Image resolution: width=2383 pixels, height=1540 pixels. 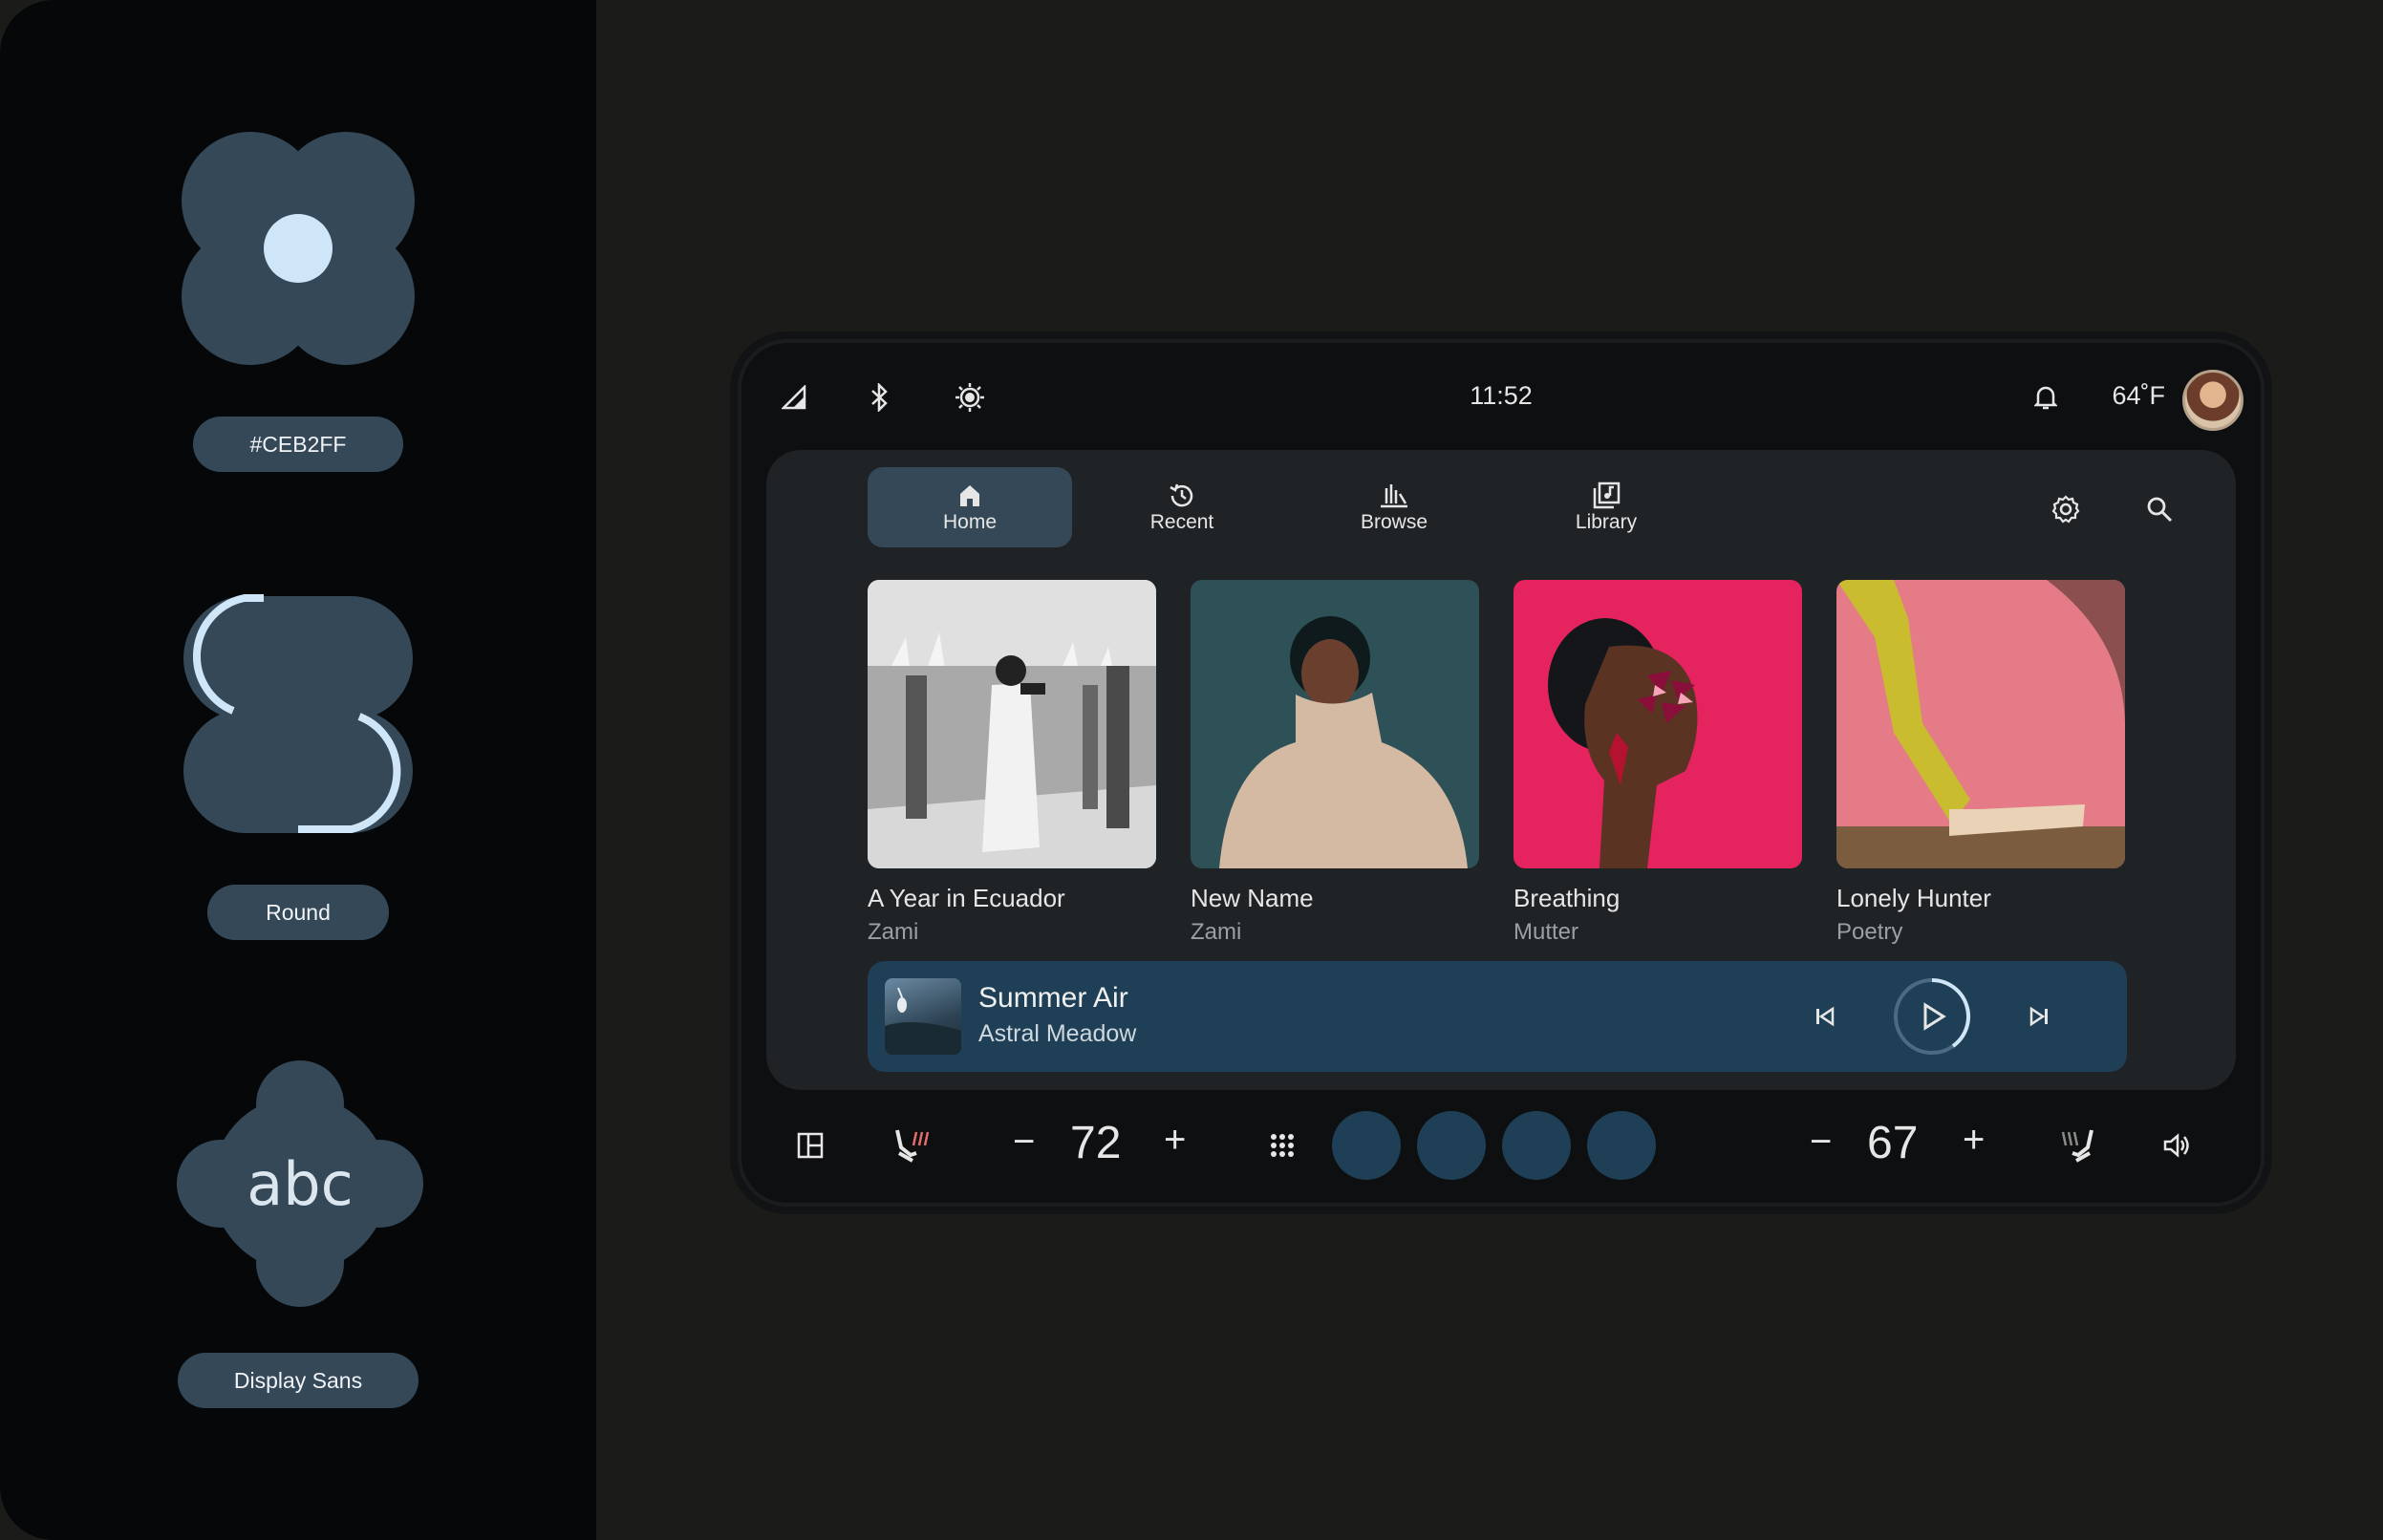 I want to click on left-temp-value: 72, so click(x=1096, y=1143).